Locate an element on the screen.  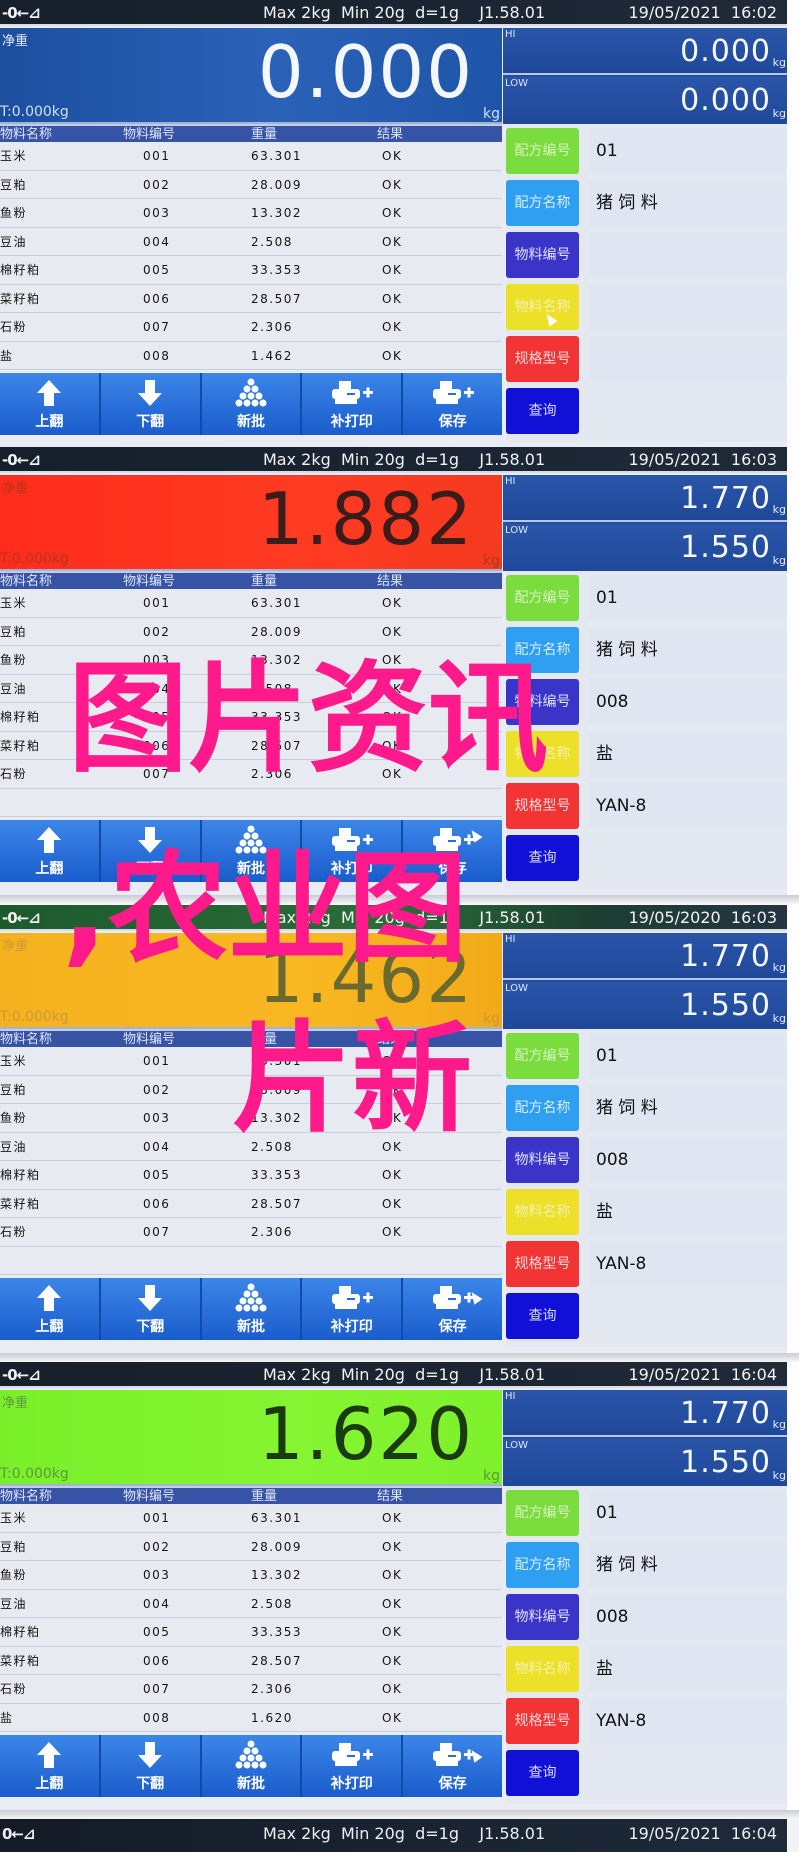
low-limit: LOW 0.000 kg is located at coordinates (645, 100).